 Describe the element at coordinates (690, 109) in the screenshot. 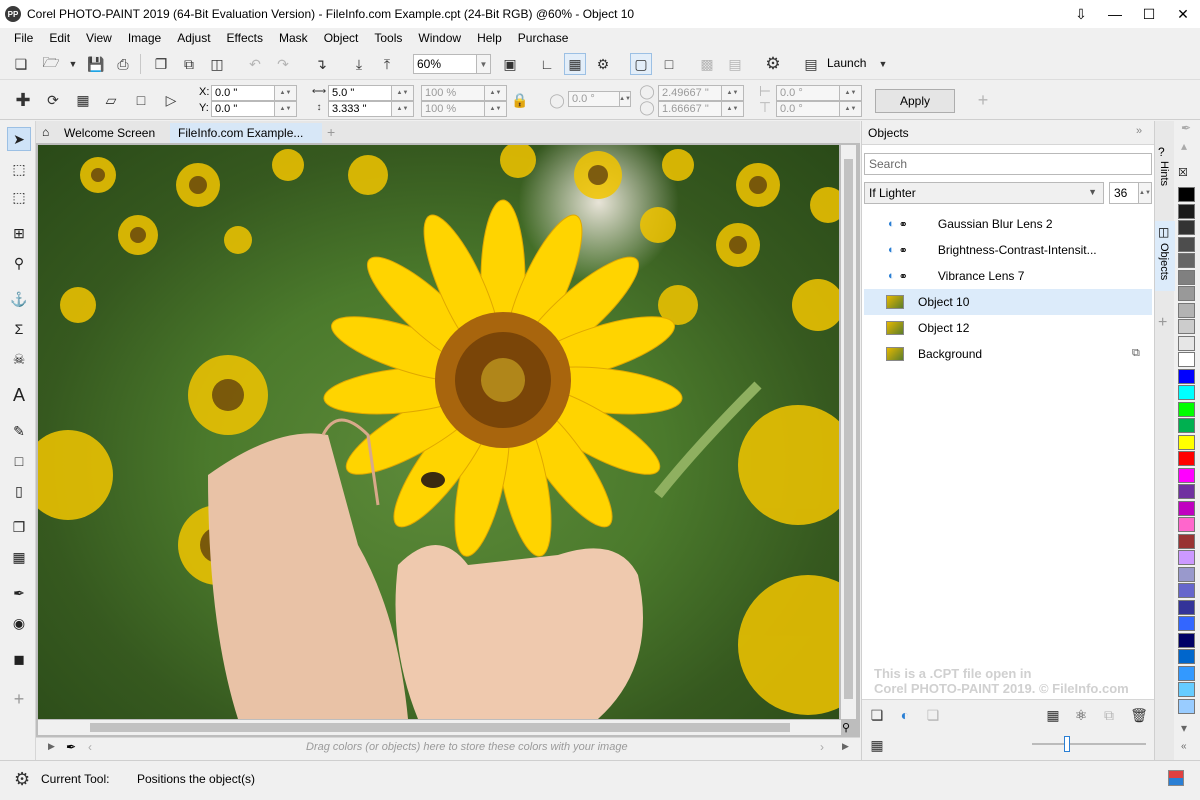

I see `center-y-field: 1.66667 "` at that location.